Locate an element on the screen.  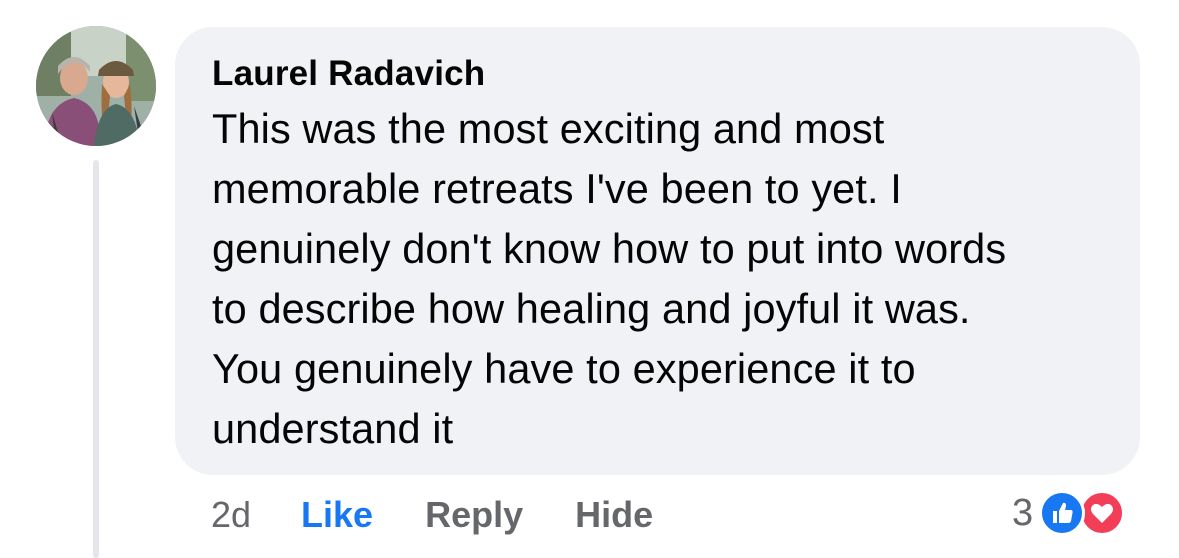
love-icon is located at coordinates (1102, 513).